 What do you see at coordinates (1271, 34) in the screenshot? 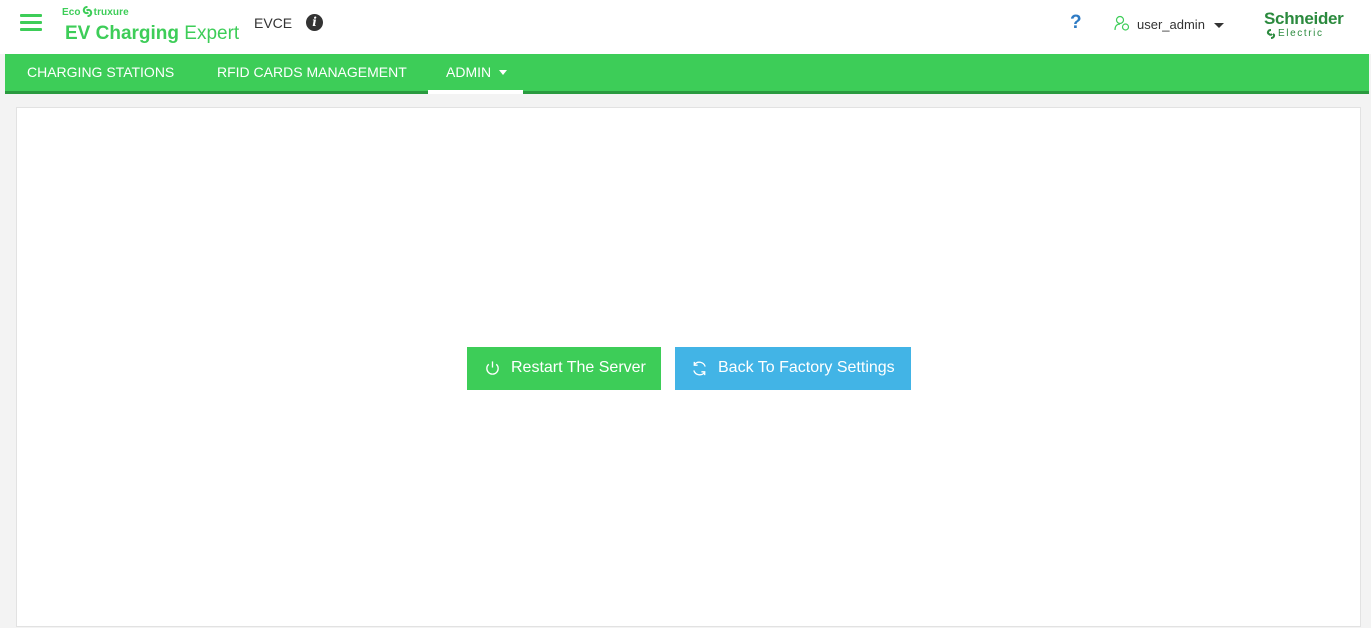
I see `life-is-on-mark-icon` at bounding box center [1271, 34].